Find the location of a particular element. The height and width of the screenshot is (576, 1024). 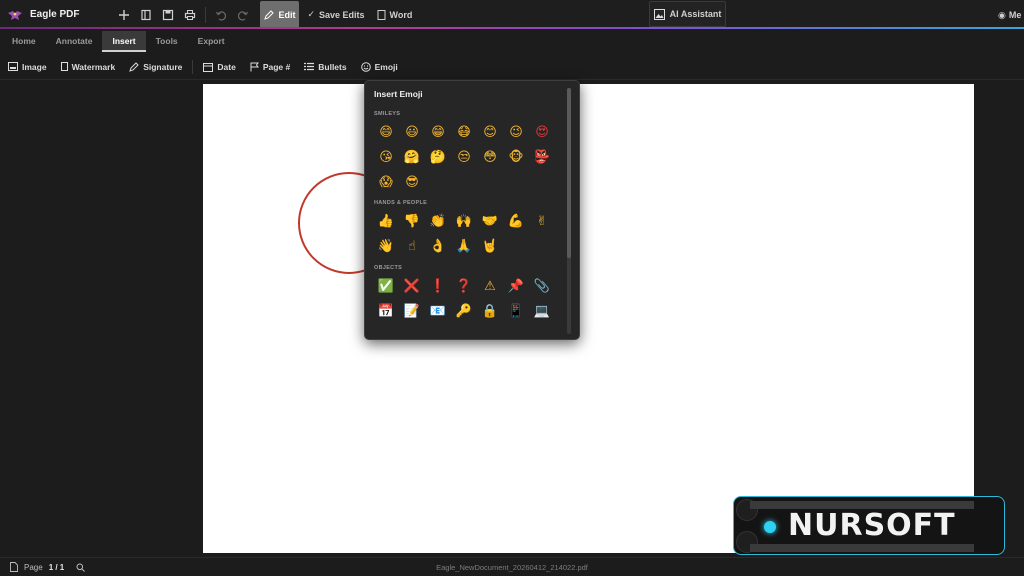

smiley-icon is located at coordinates (365, 66).